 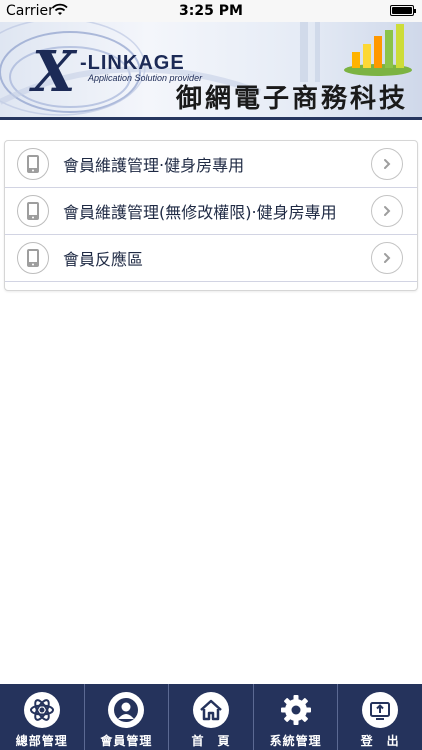 I want to click on growth-chart-logo, so click(x=378, y=50).